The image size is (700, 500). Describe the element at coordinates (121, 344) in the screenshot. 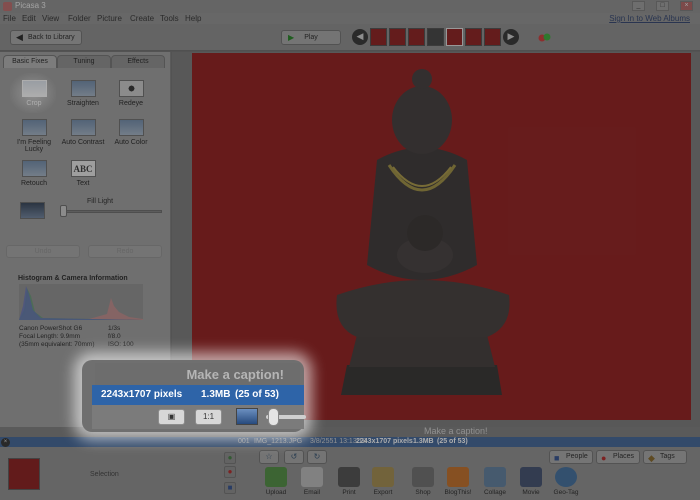

I see `camera-iso: ISO: 100` at that location.